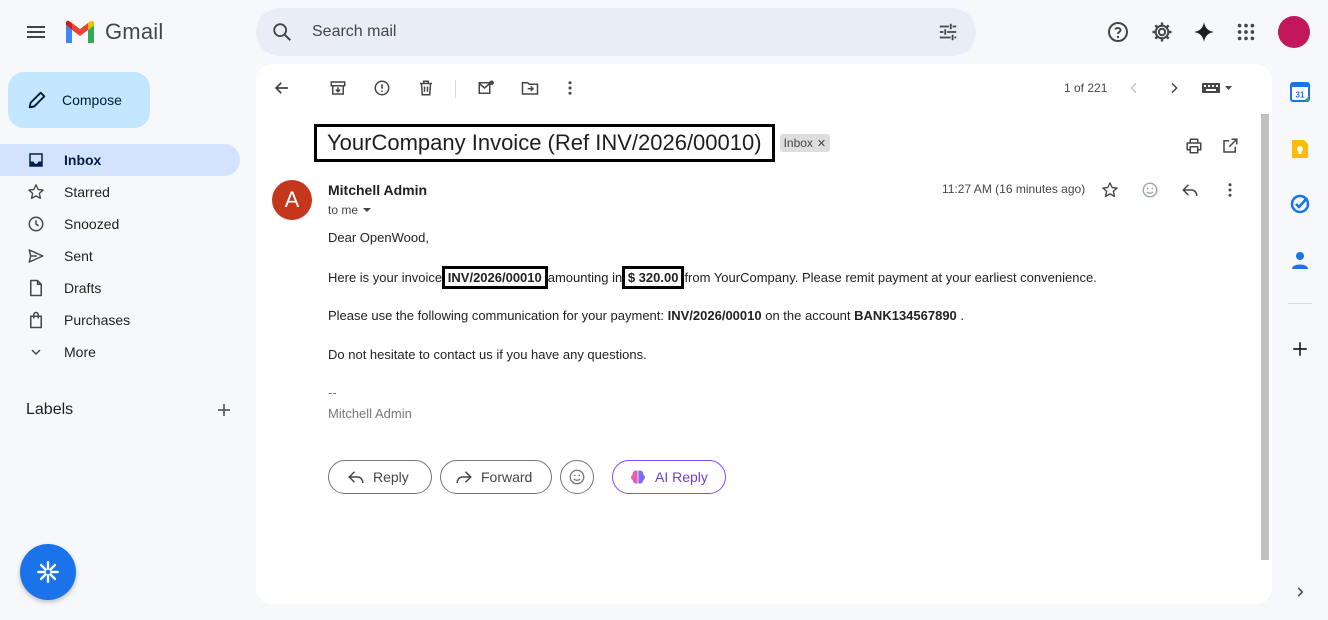  What do you see at coordinates (36, 288) in the screenshot?
I see `draft-icon` at bounding box center [36, 288].